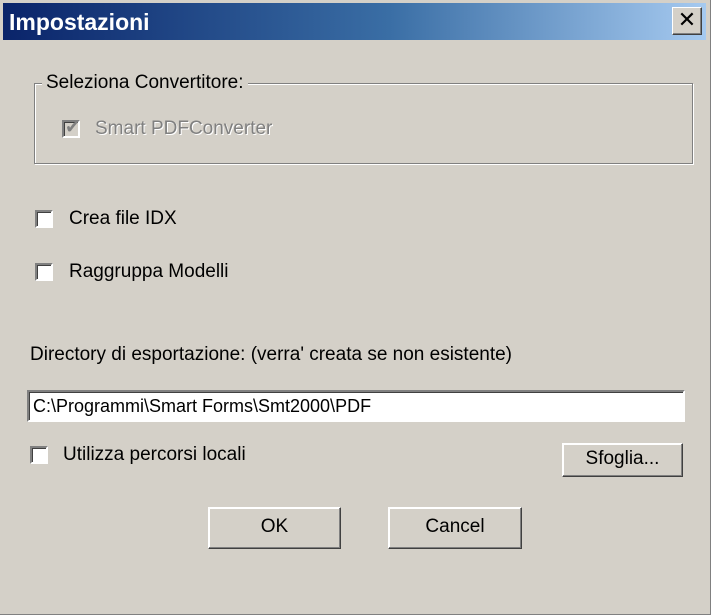  Describe the element at coordinates (123, 218) in the screenshot. I see `crea-idx-label: Crea file IDX` at that location.